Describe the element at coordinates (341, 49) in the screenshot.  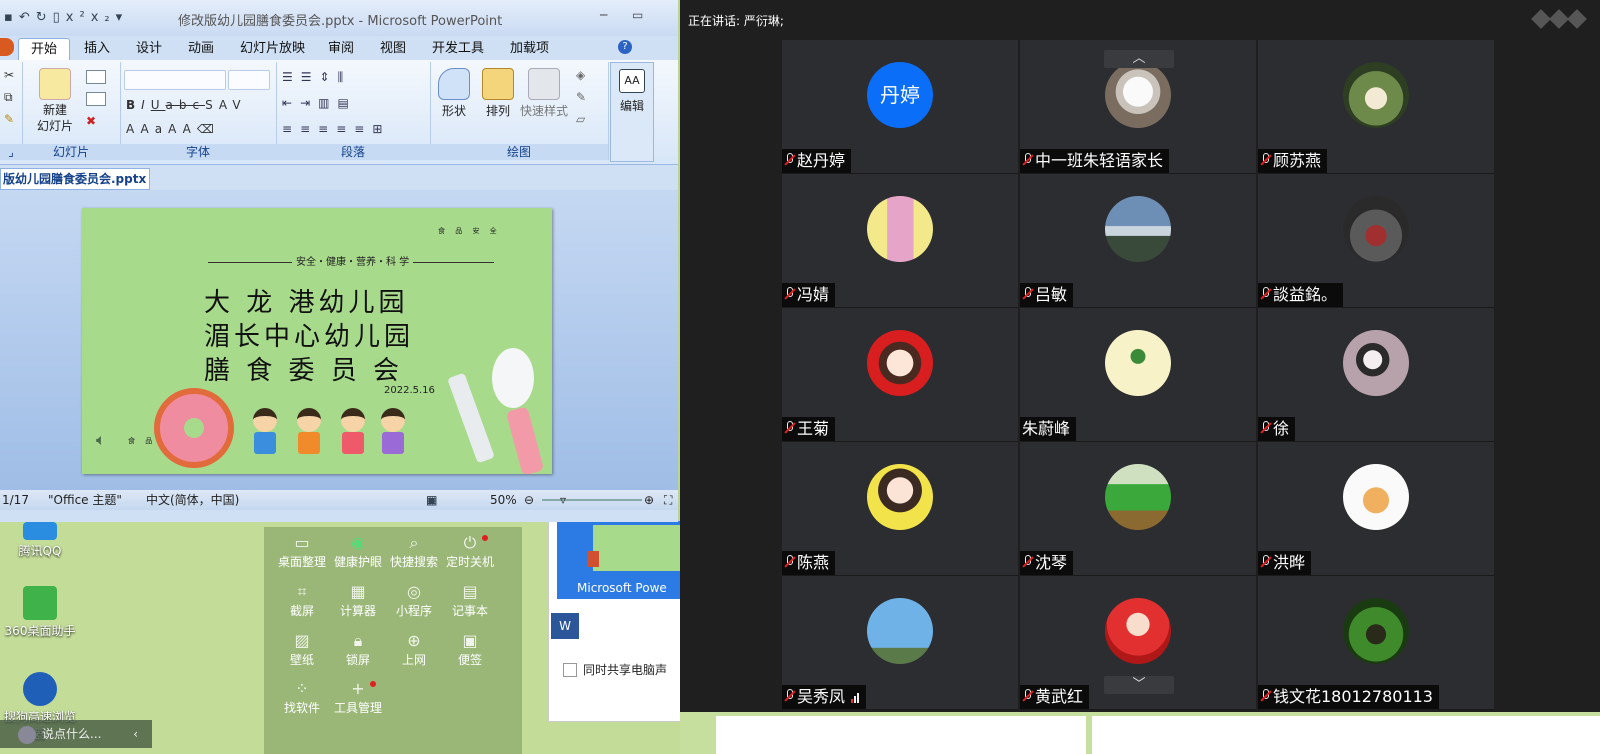
I see `tab-review: 审阅` at that location.